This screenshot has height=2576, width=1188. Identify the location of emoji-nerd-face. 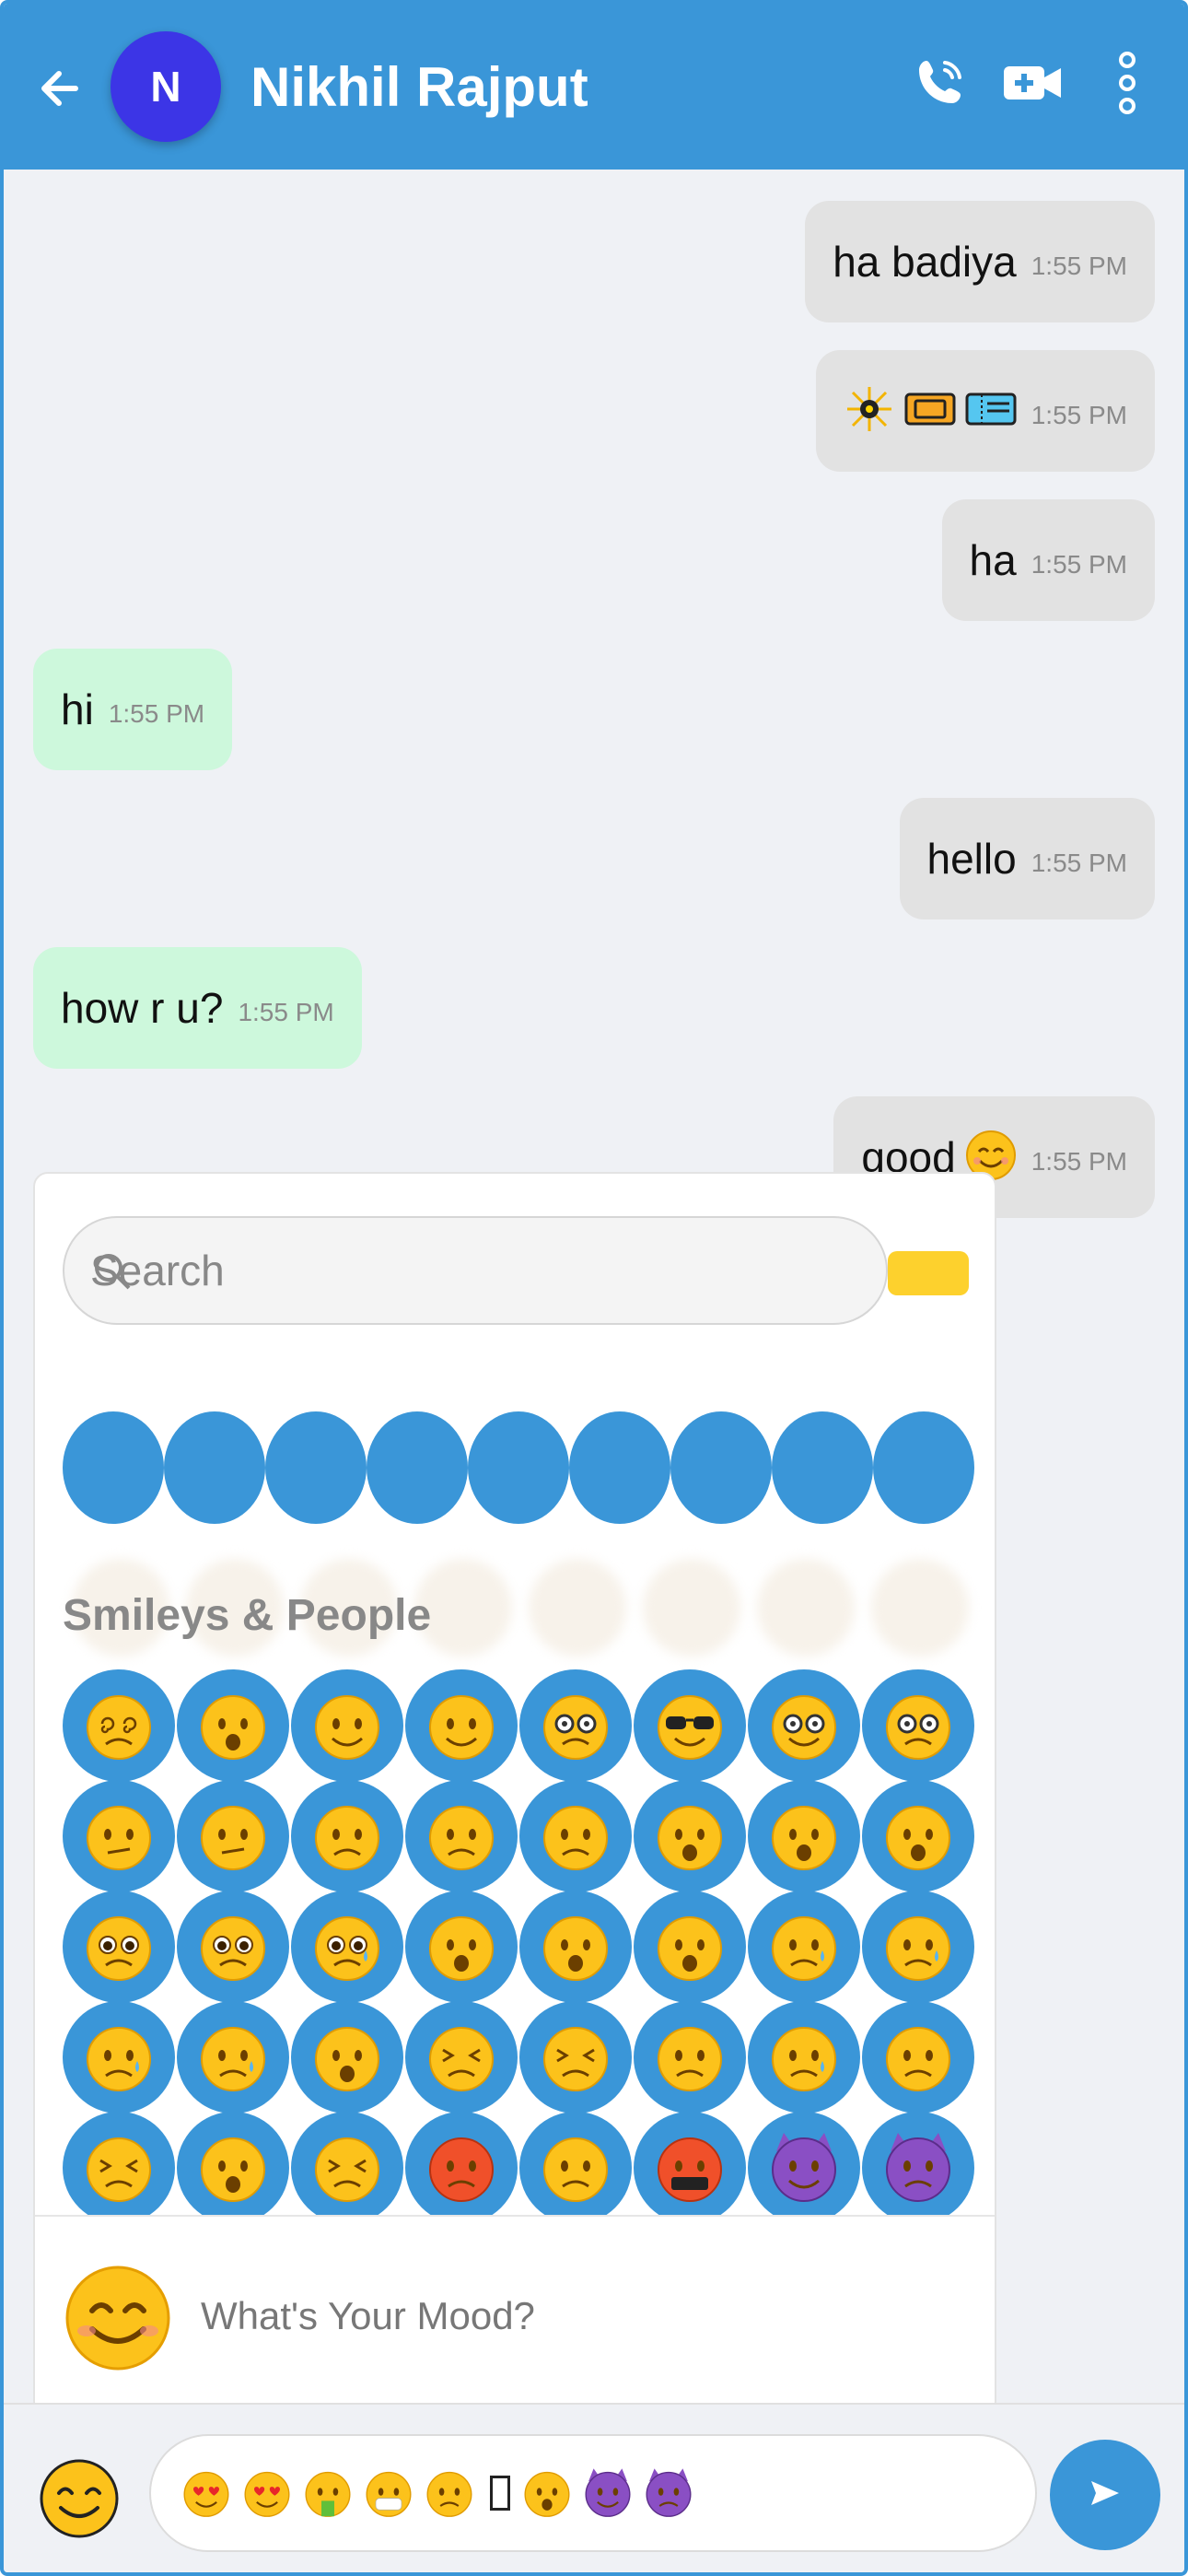
(804, 1725).